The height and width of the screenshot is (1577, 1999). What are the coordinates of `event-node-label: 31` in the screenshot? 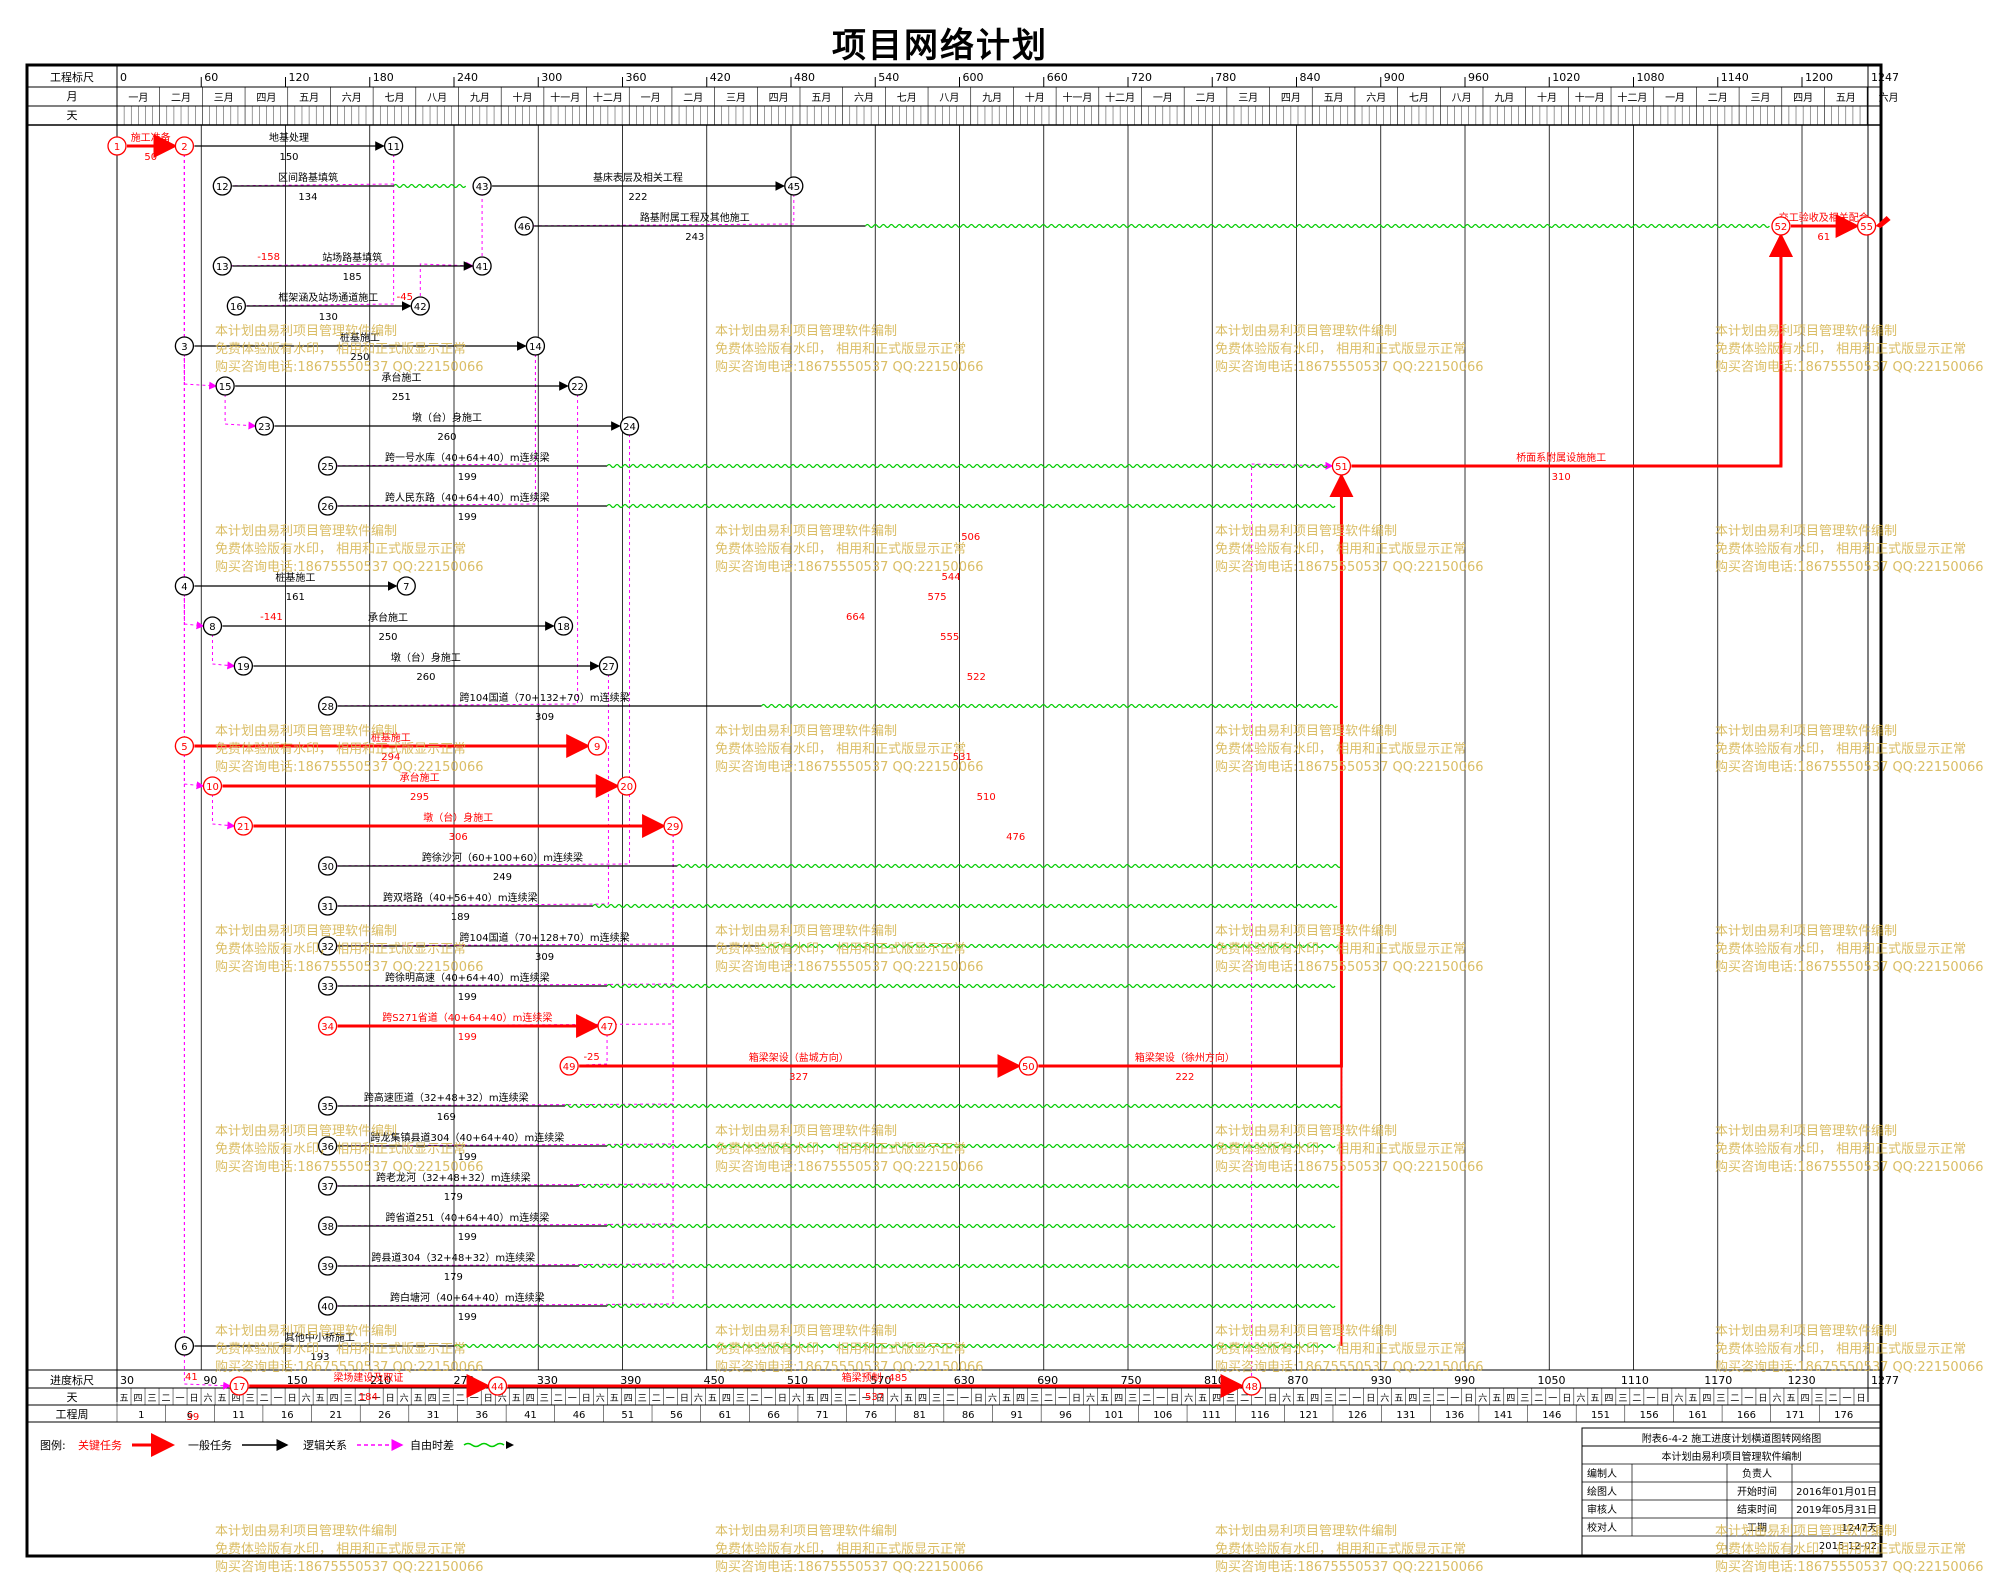 It's located at (327, 907).